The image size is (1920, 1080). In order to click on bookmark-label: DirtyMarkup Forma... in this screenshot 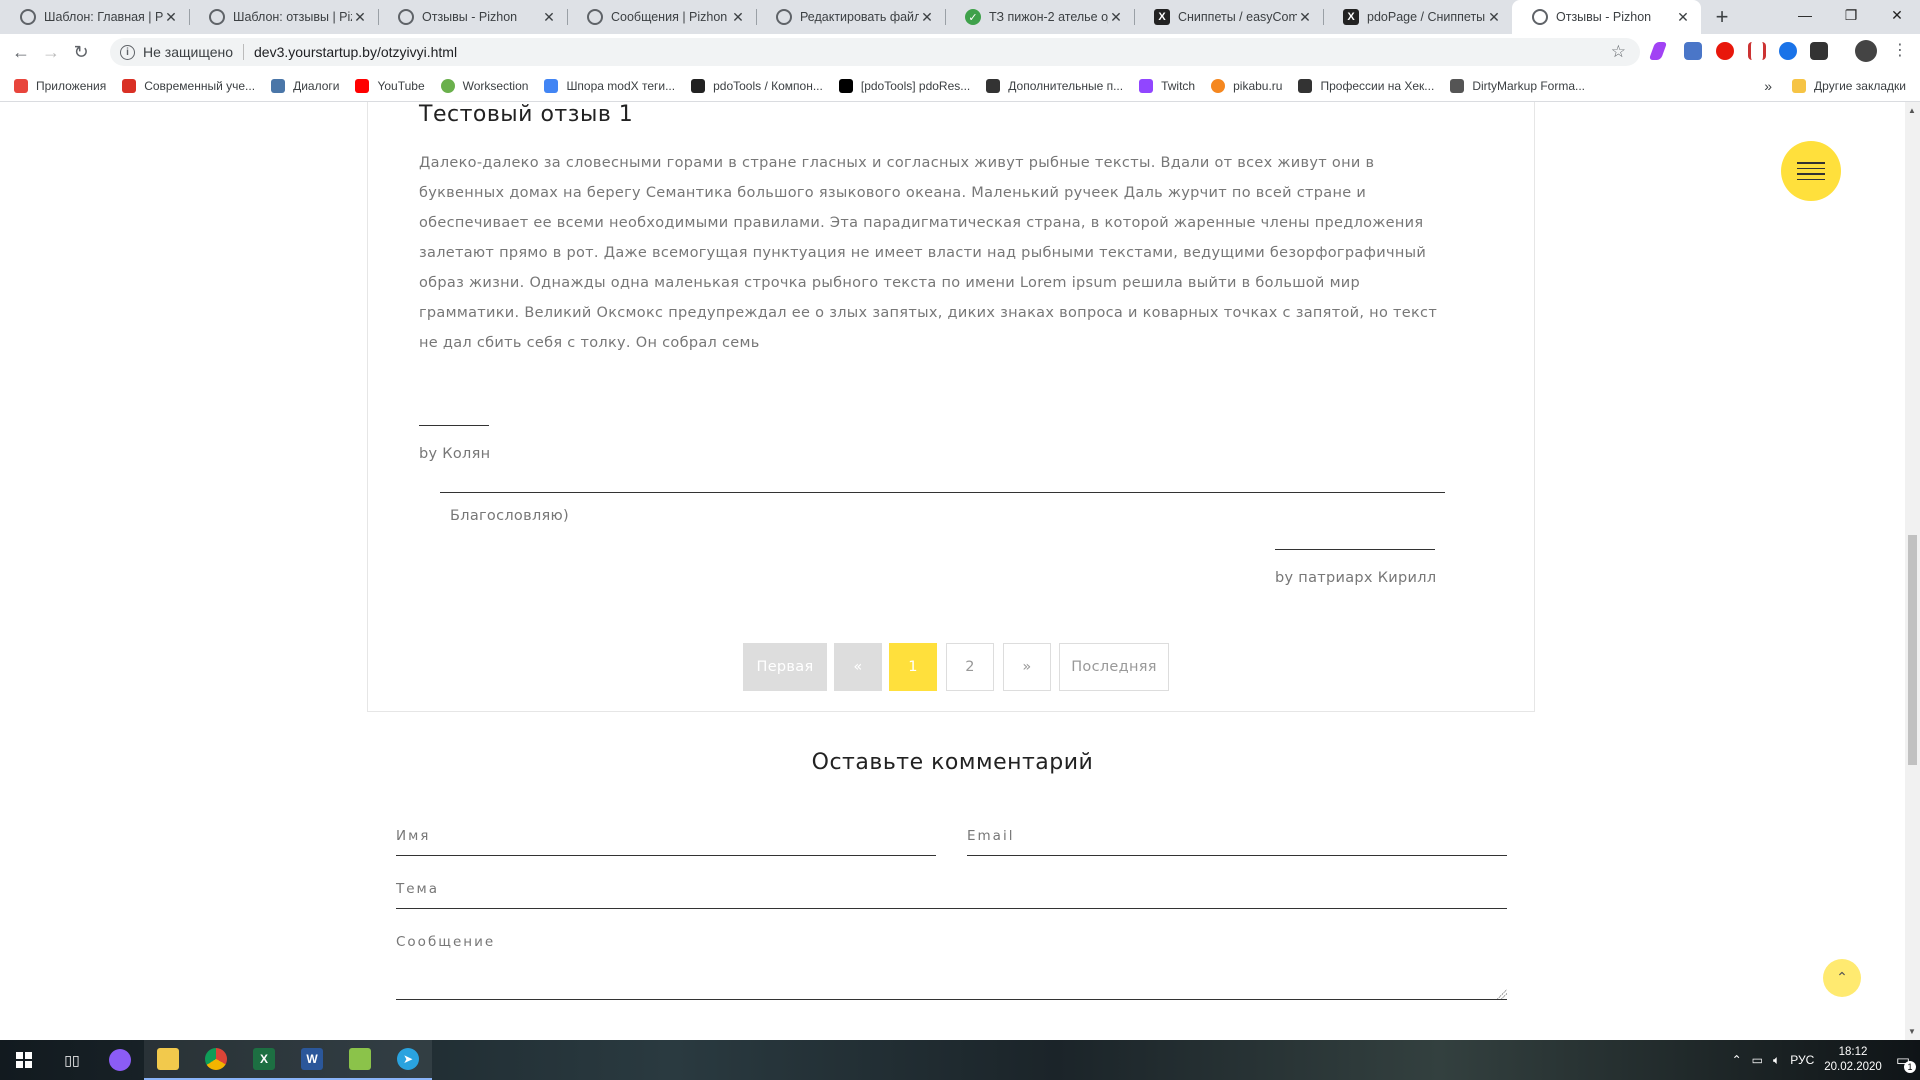, I will do `click(1528, 85)`.